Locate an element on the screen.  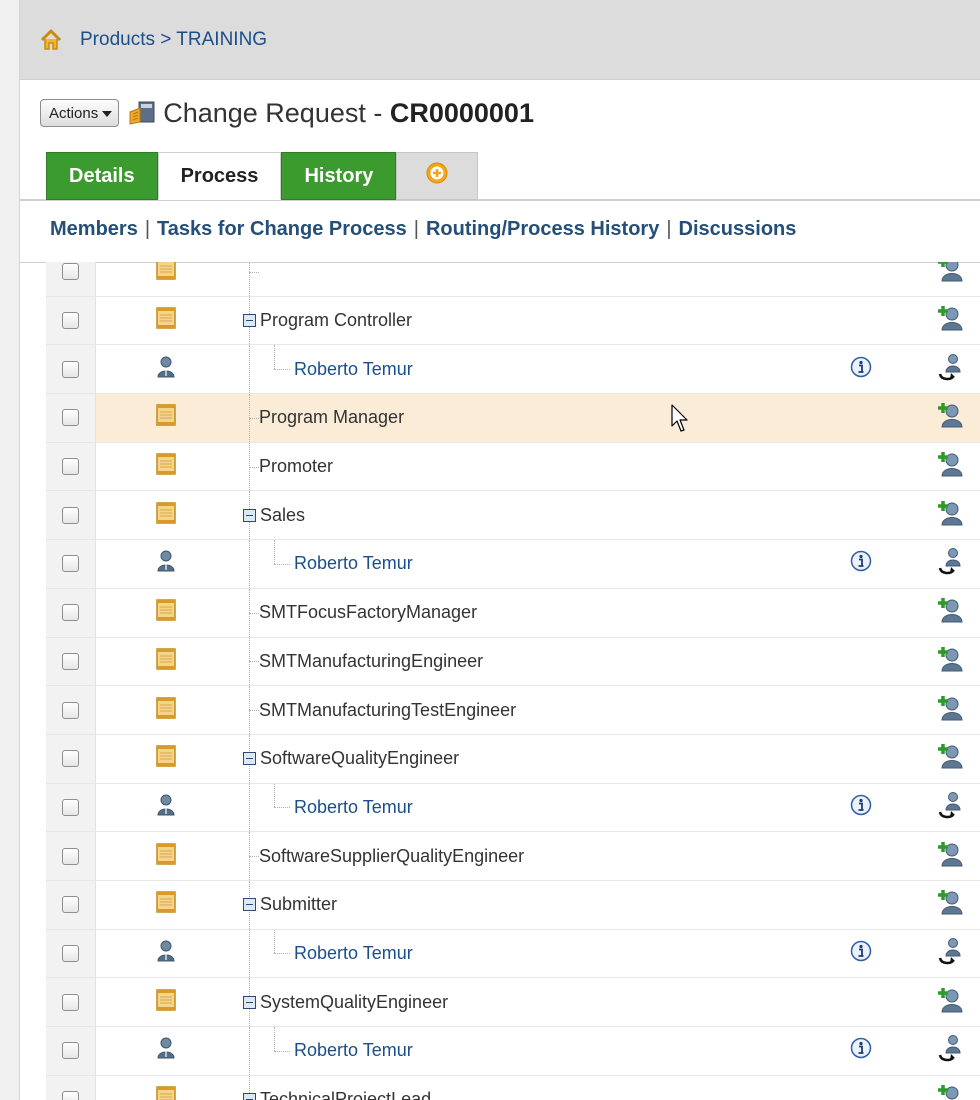
home-icon is located at coordinates (51, 40).